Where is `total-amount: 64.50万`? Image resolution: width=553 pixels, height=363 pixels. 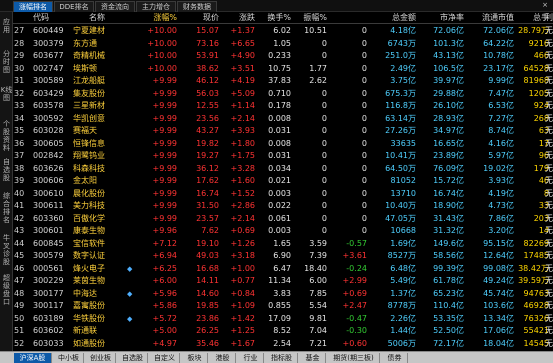
total-amount: 64.50万 is located at coordinates (400, 168).